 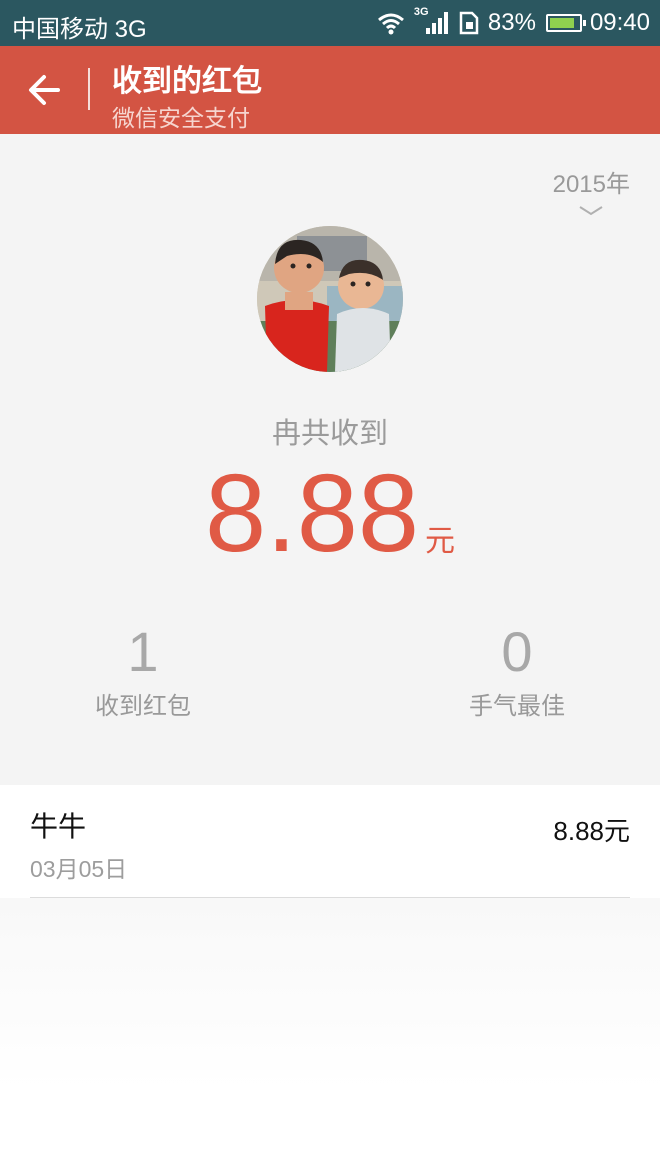 I want to click on clock: 09:40, so click(x=619, y=22).